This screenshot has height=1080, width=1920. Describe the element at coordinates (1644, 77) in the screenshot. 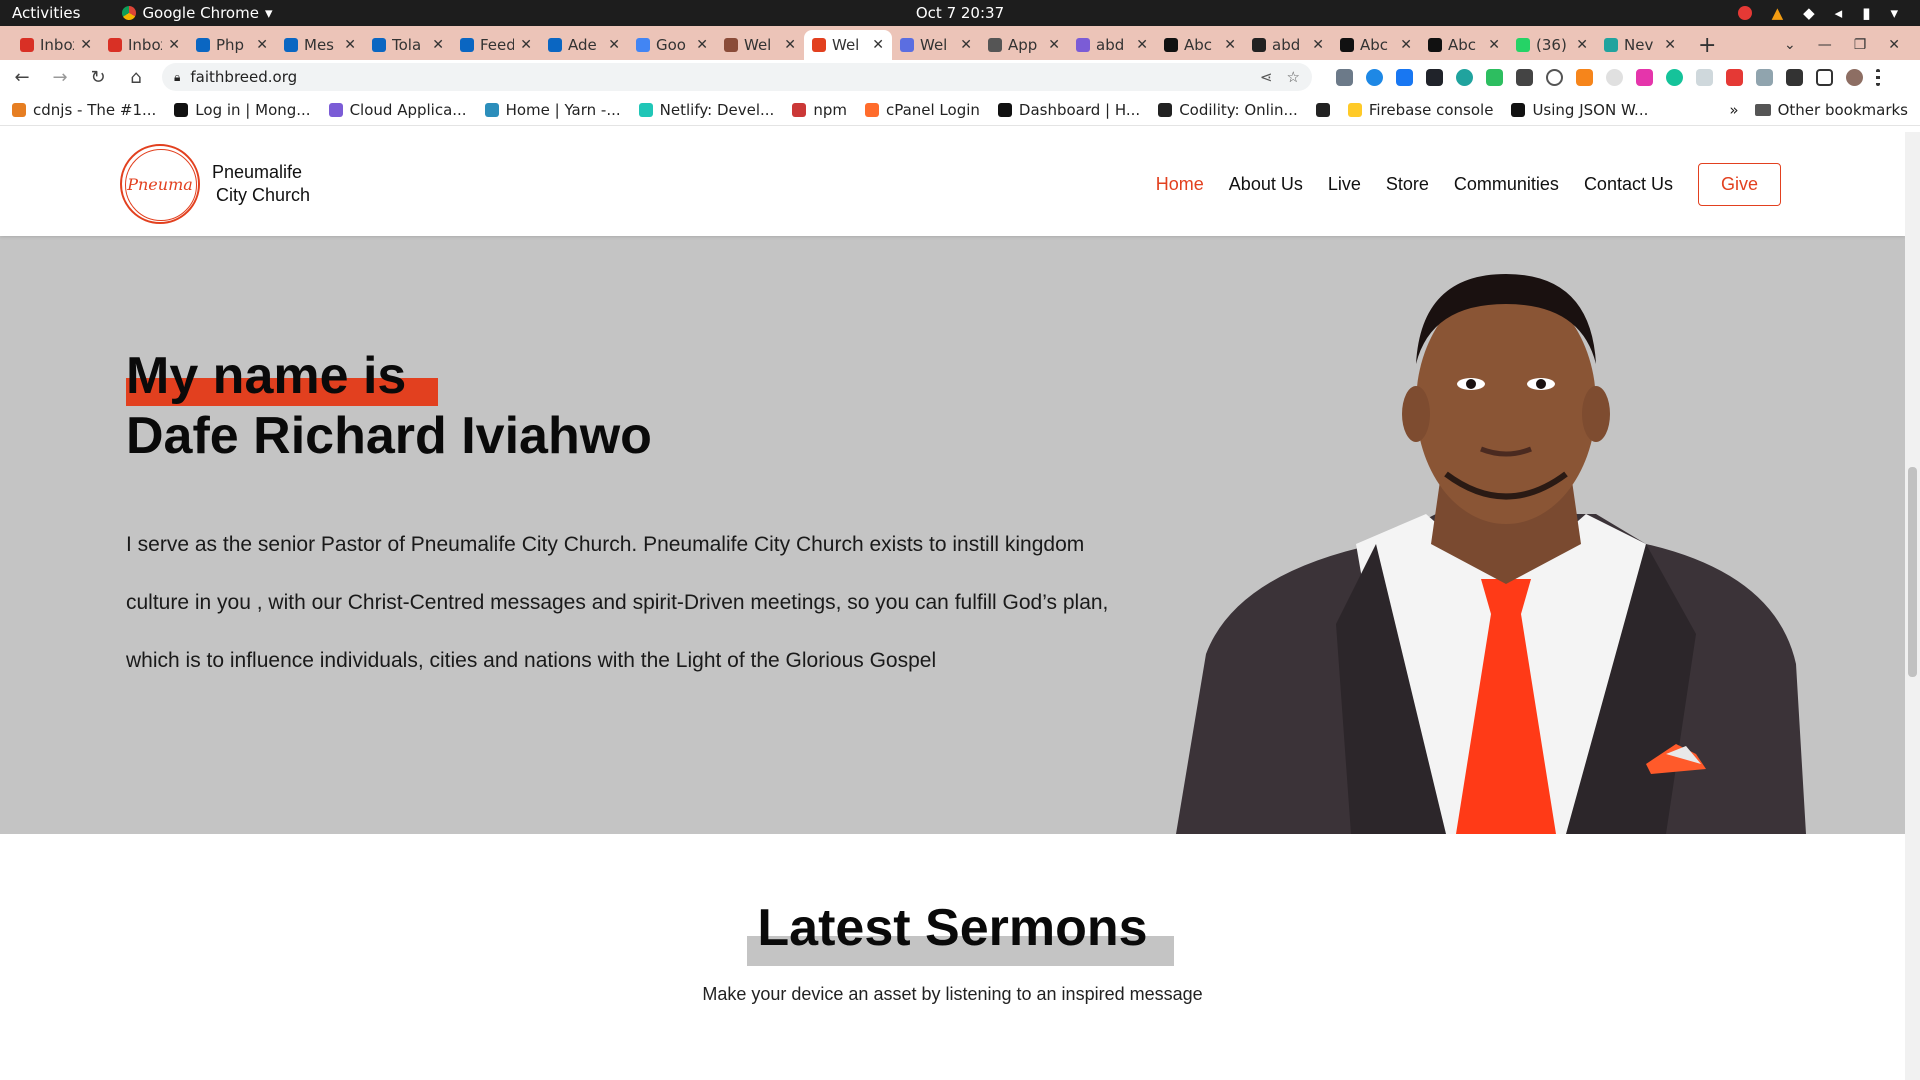

I see `graphql-extension-icon` at that location.